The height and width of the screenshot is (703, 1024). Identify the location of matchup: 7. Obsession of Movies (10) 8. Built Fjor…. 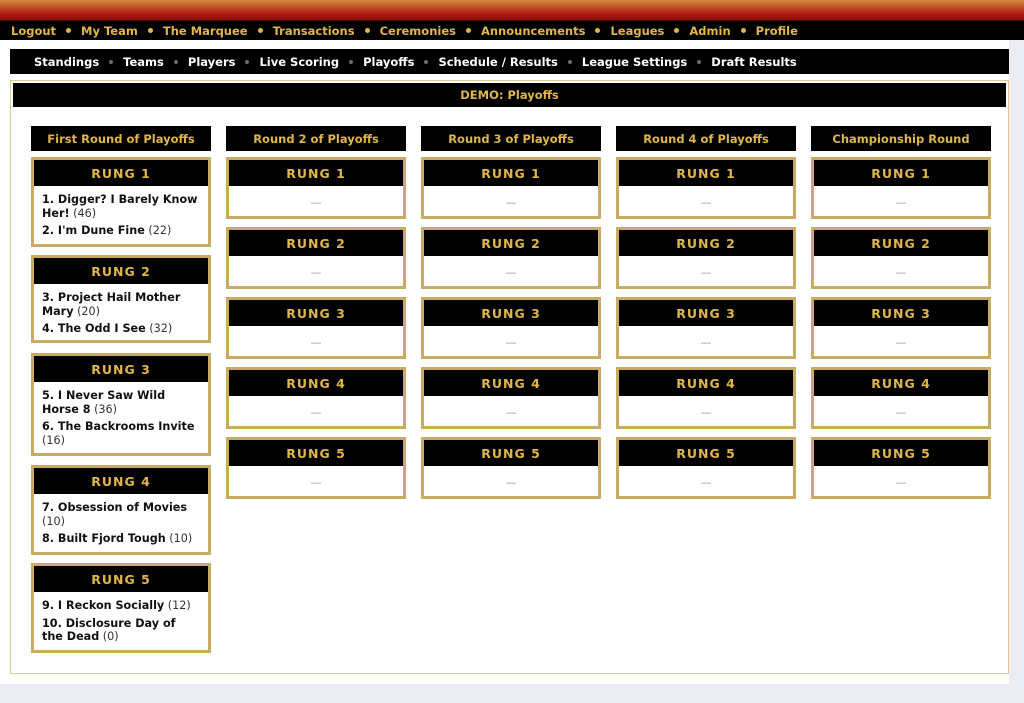
(121, 523).